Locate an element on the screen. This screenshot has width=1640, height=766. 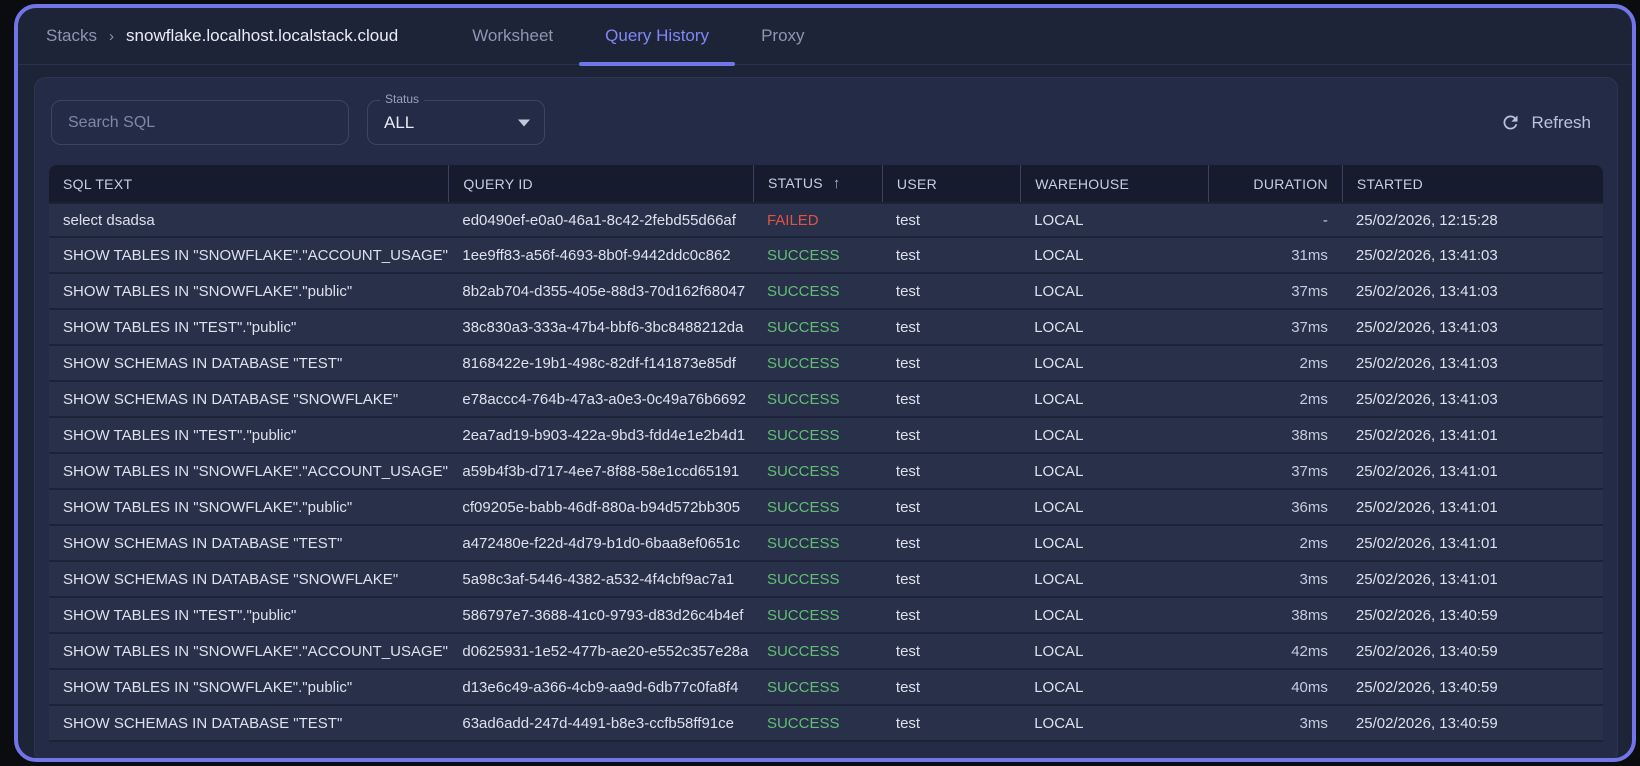
cell-query_id: d13e6c49-a366-4cb9-aa9d-6db77c0fa8f4 is located at coordinates (600, 688).